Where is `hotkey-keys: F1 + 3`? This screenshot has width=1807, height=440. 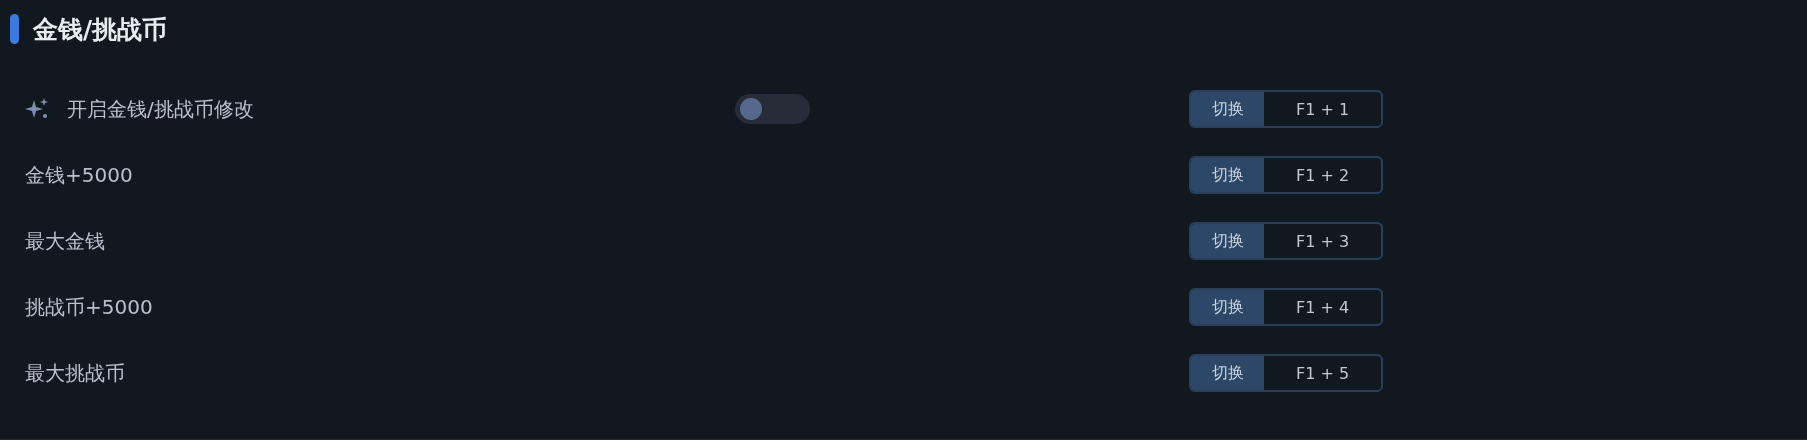
hotkey-keys: F1 + 3 is located at coordinates (1322, 241).